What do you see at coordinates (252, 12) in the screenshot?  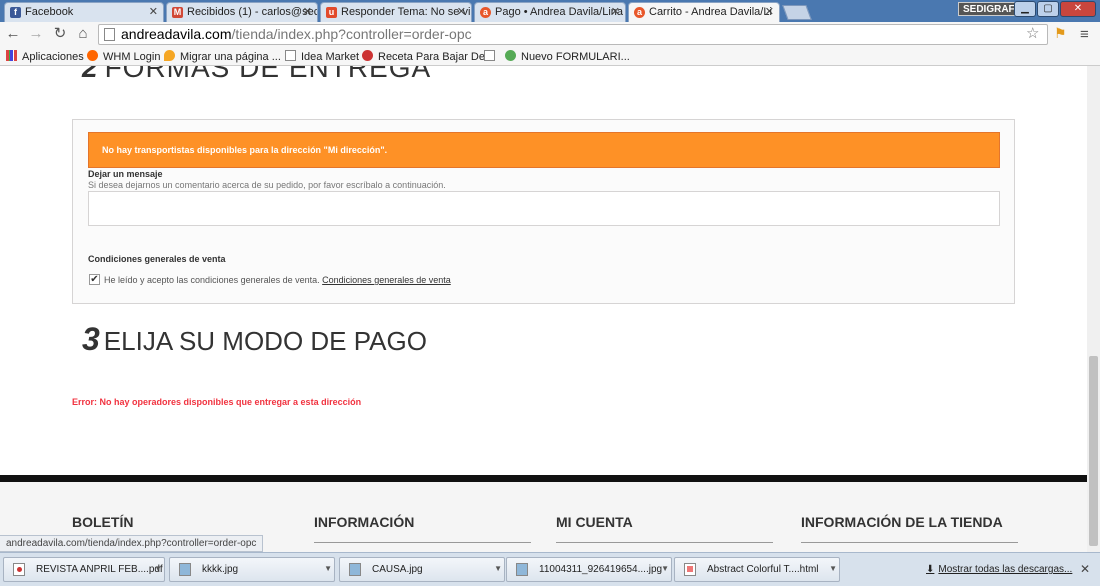 I see `tab-title: Recibidos (1) - carlos@sec` at bounding box center [252, 12].